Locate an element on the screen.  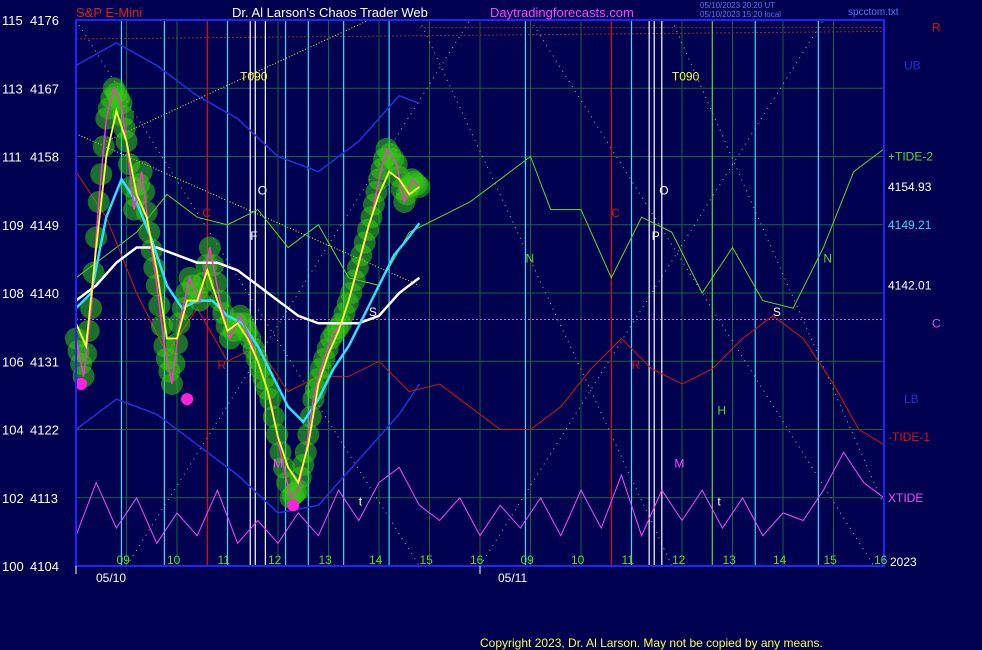
y-tick-left: 106 is located at coordinates (13, 361).